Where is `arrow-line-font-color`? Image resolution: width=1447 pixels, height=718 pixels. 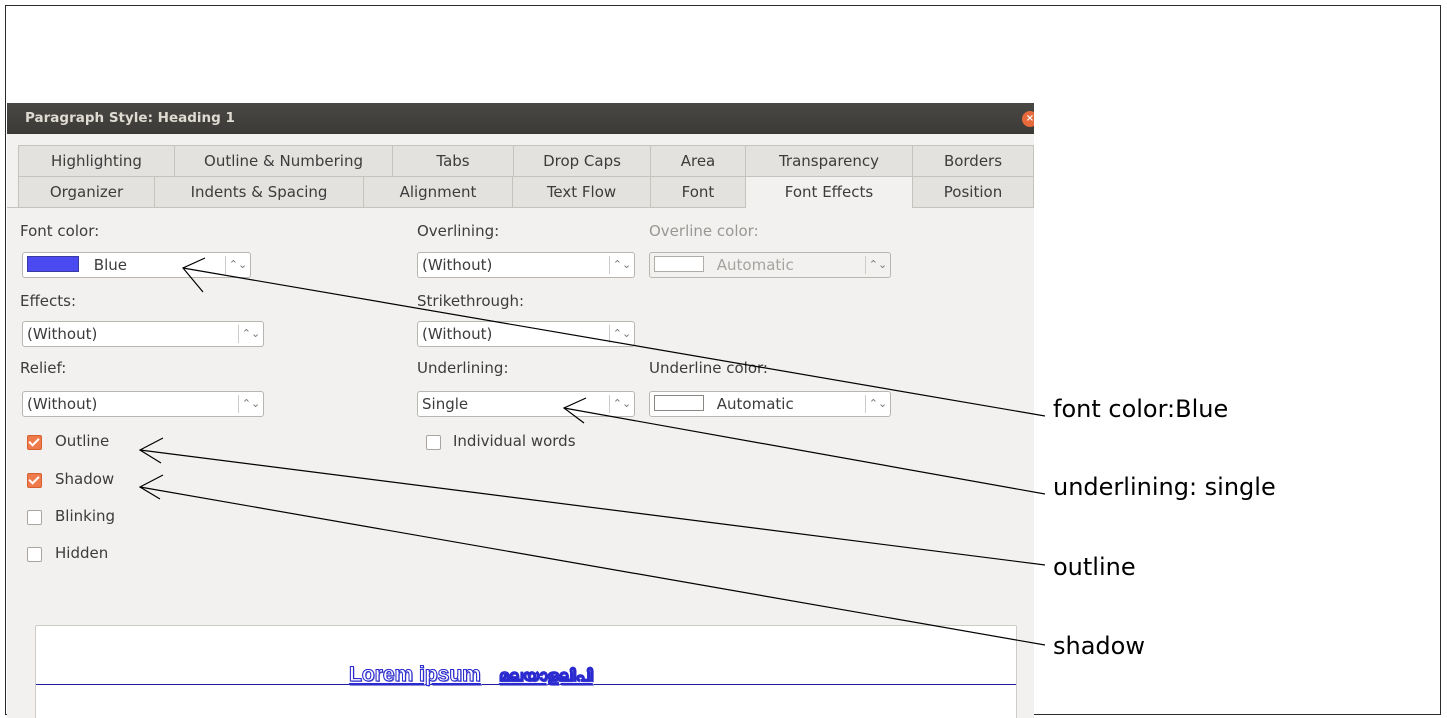
arrow-line-font-color is located at coordinates (614, 342).